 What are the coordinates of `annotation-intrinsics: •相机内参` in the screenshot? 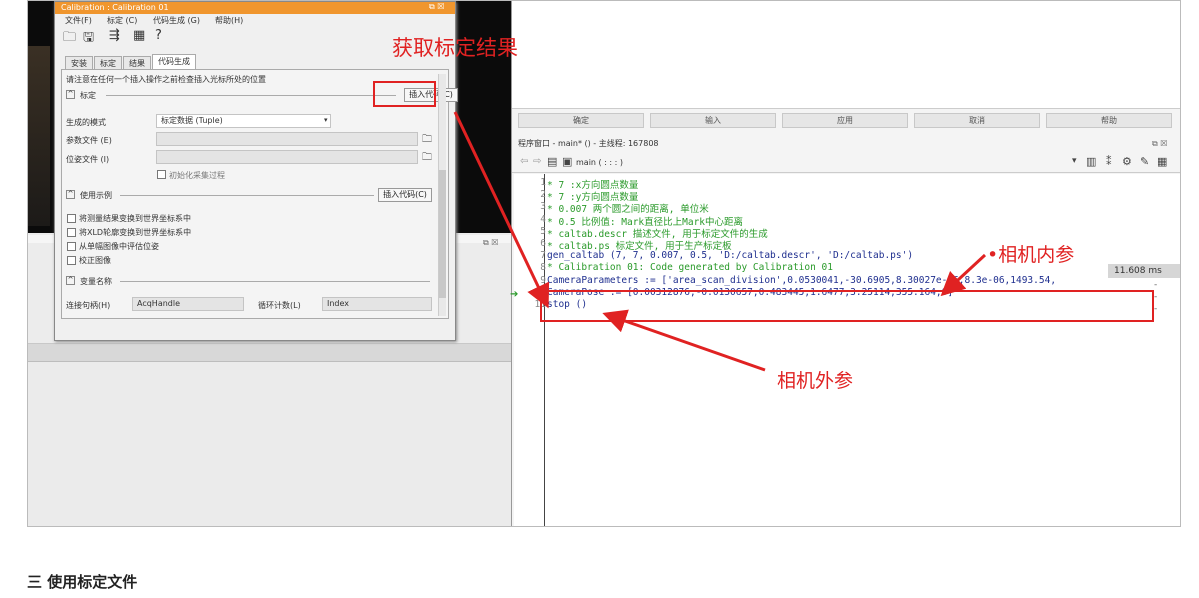 It's located at (1031, 255).